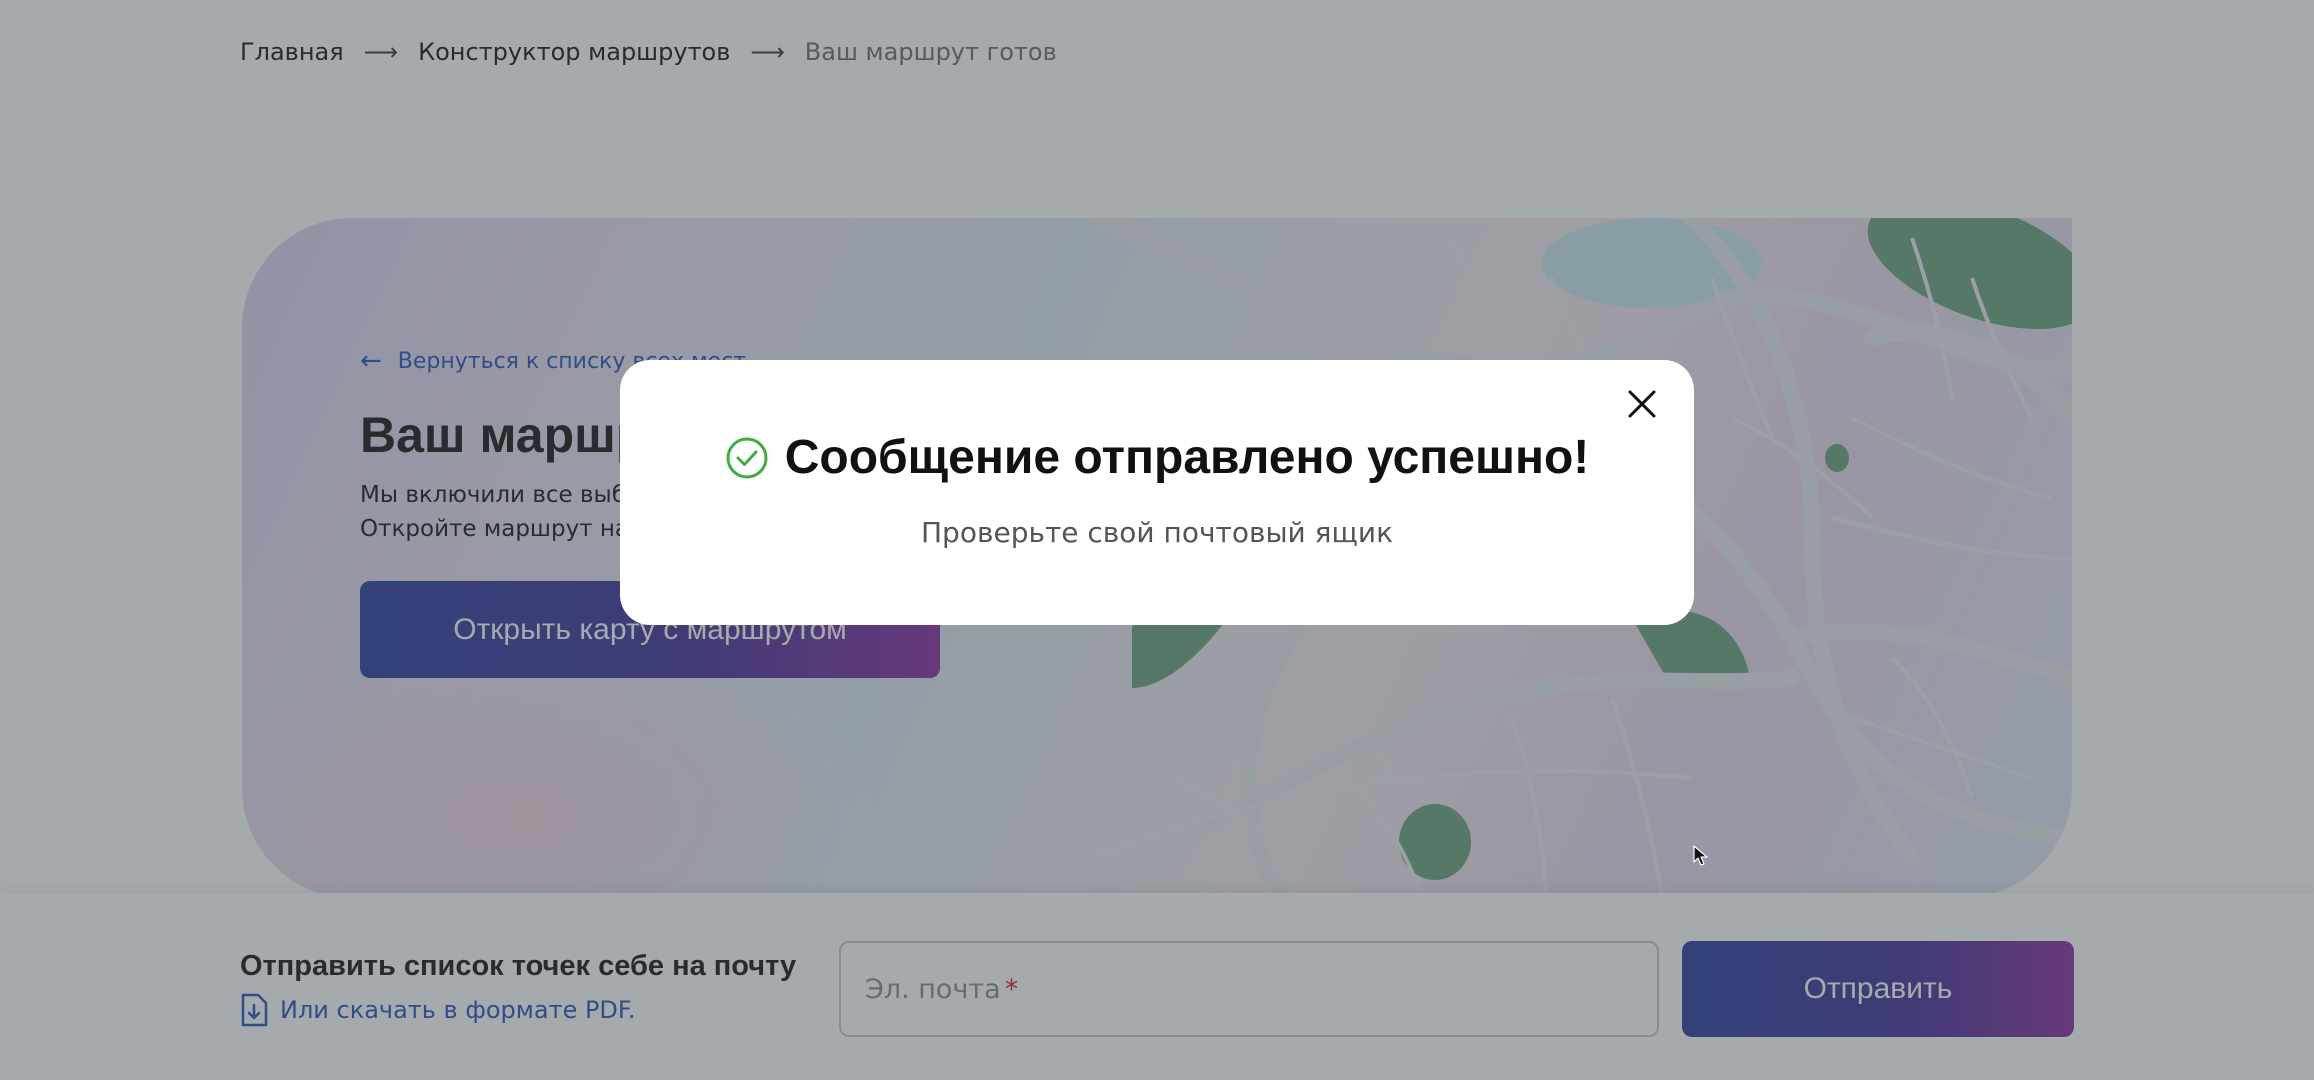  I want to click on modal-subtitle: Проверьте свой почтовый ящик, so click(1157, 532).